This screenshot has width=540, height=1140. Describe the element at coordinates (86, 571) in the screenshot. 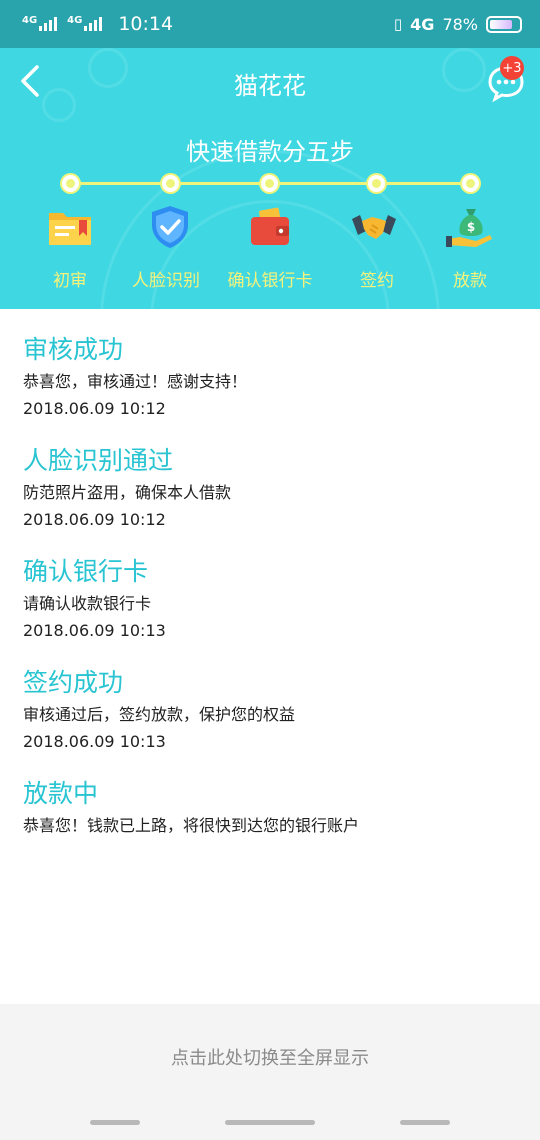

I see `timeline-item-title: 确认银行卡` at that location.